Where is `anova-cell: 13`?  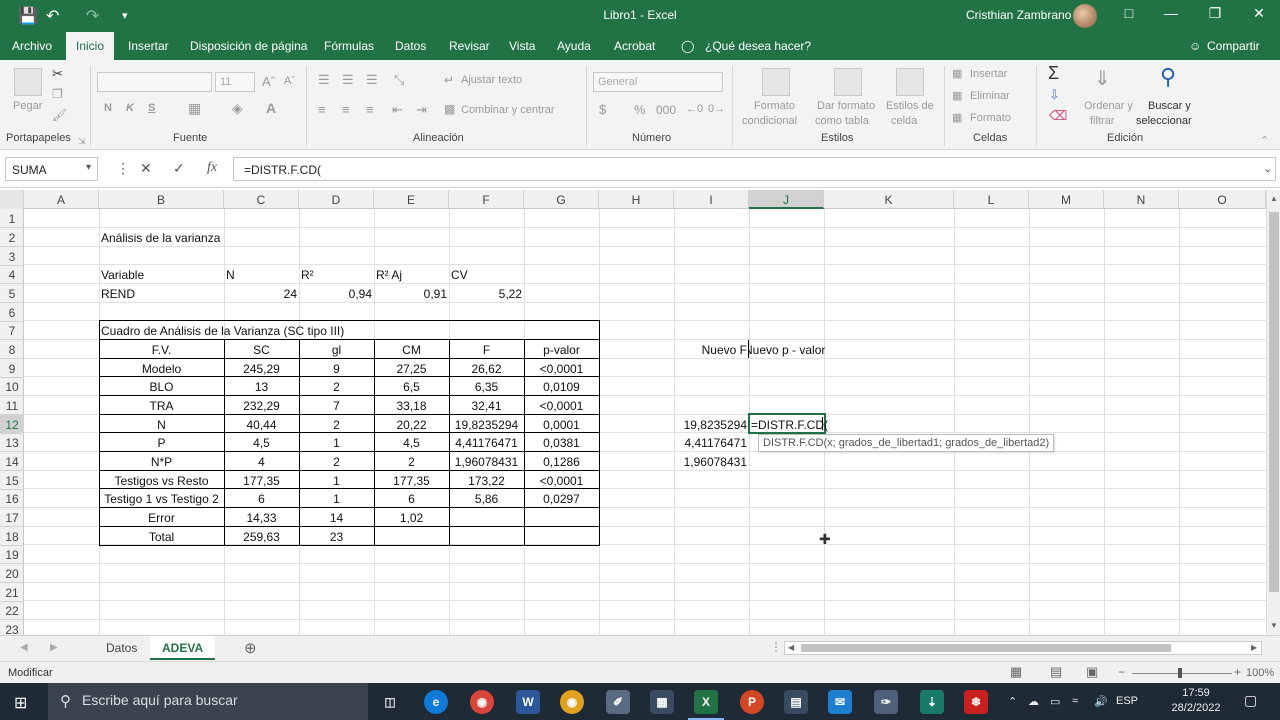 anova-cell: 13 is located at coordinates (261, 387).